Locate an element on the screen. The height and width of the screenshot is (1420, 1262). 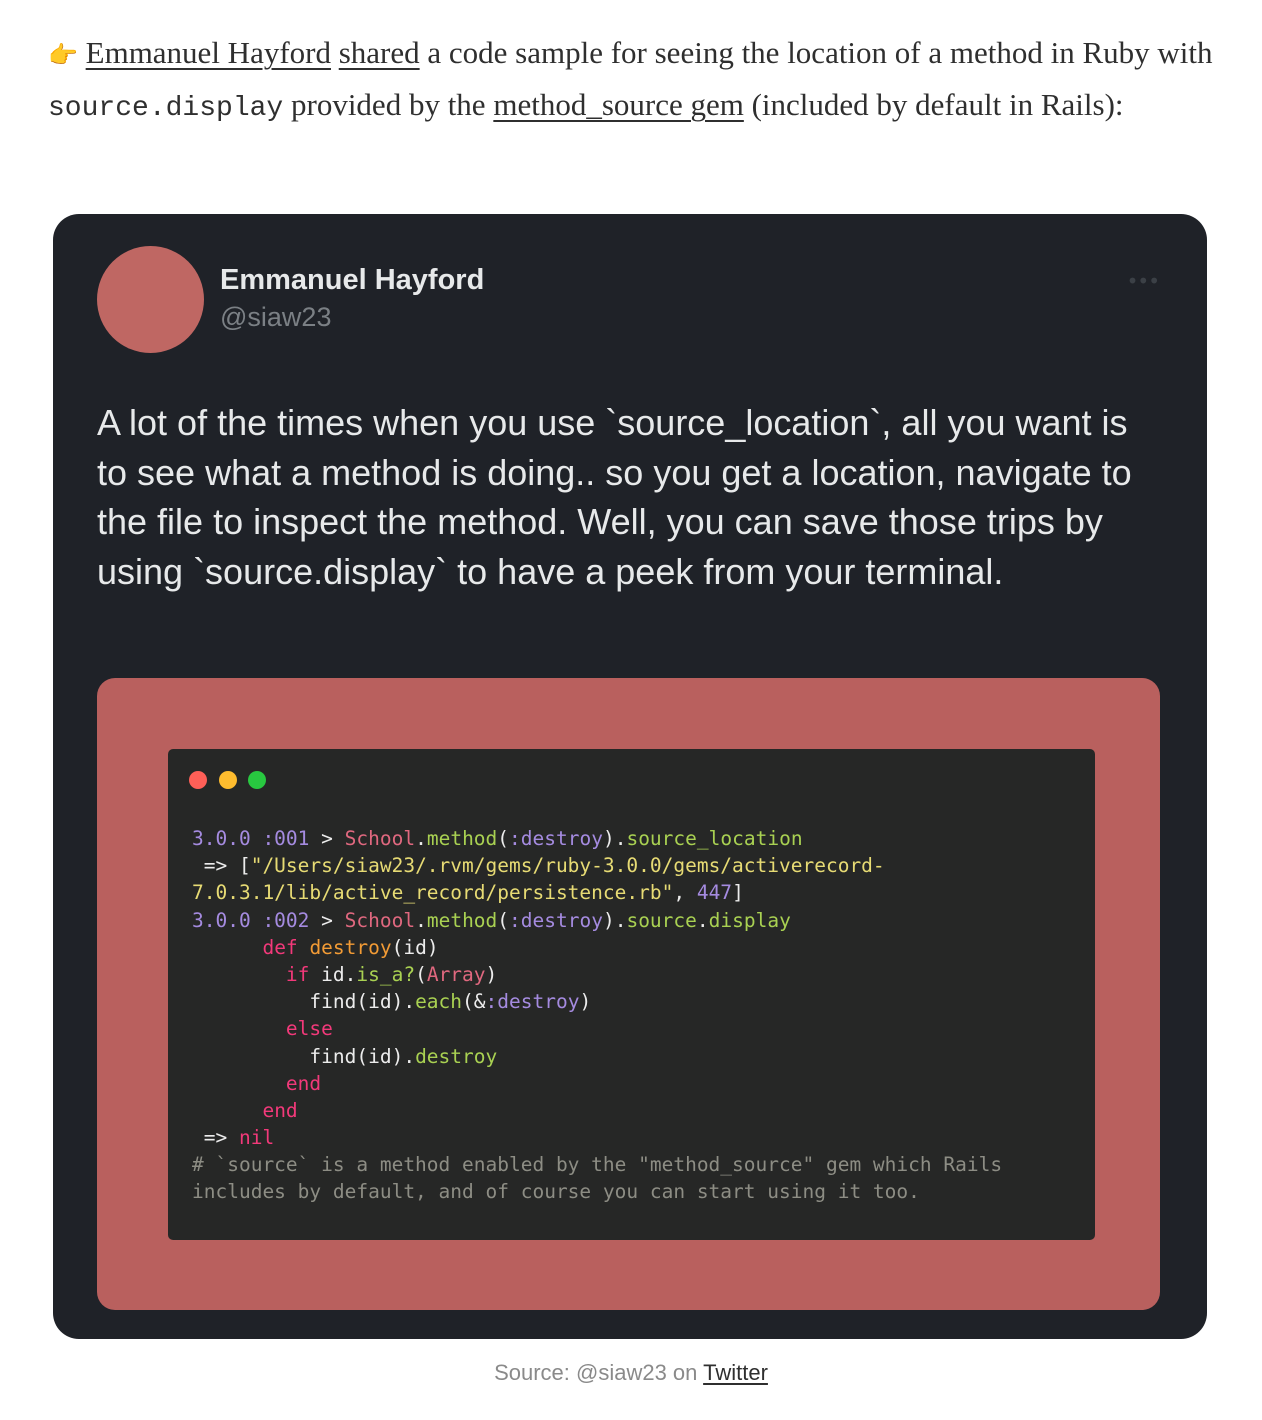
code-token: source is located at coordinates (661, 920).